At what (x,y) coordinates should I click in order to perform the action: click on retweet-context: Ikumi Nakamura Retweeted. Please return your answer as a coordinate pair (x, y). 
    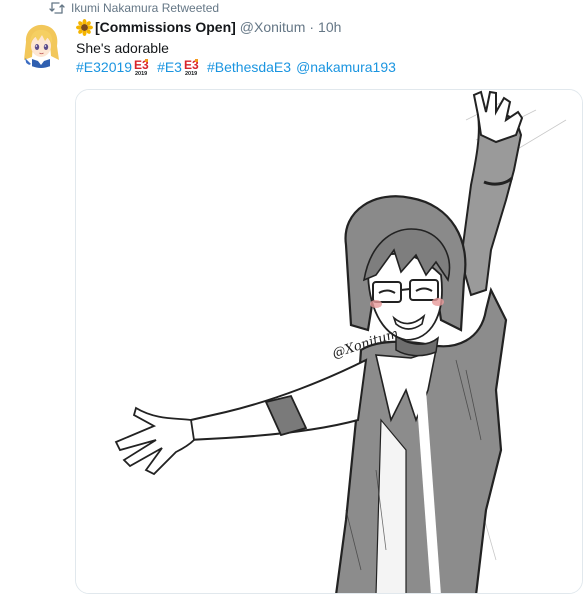
    Looking at the image, I should click on (132, 8).